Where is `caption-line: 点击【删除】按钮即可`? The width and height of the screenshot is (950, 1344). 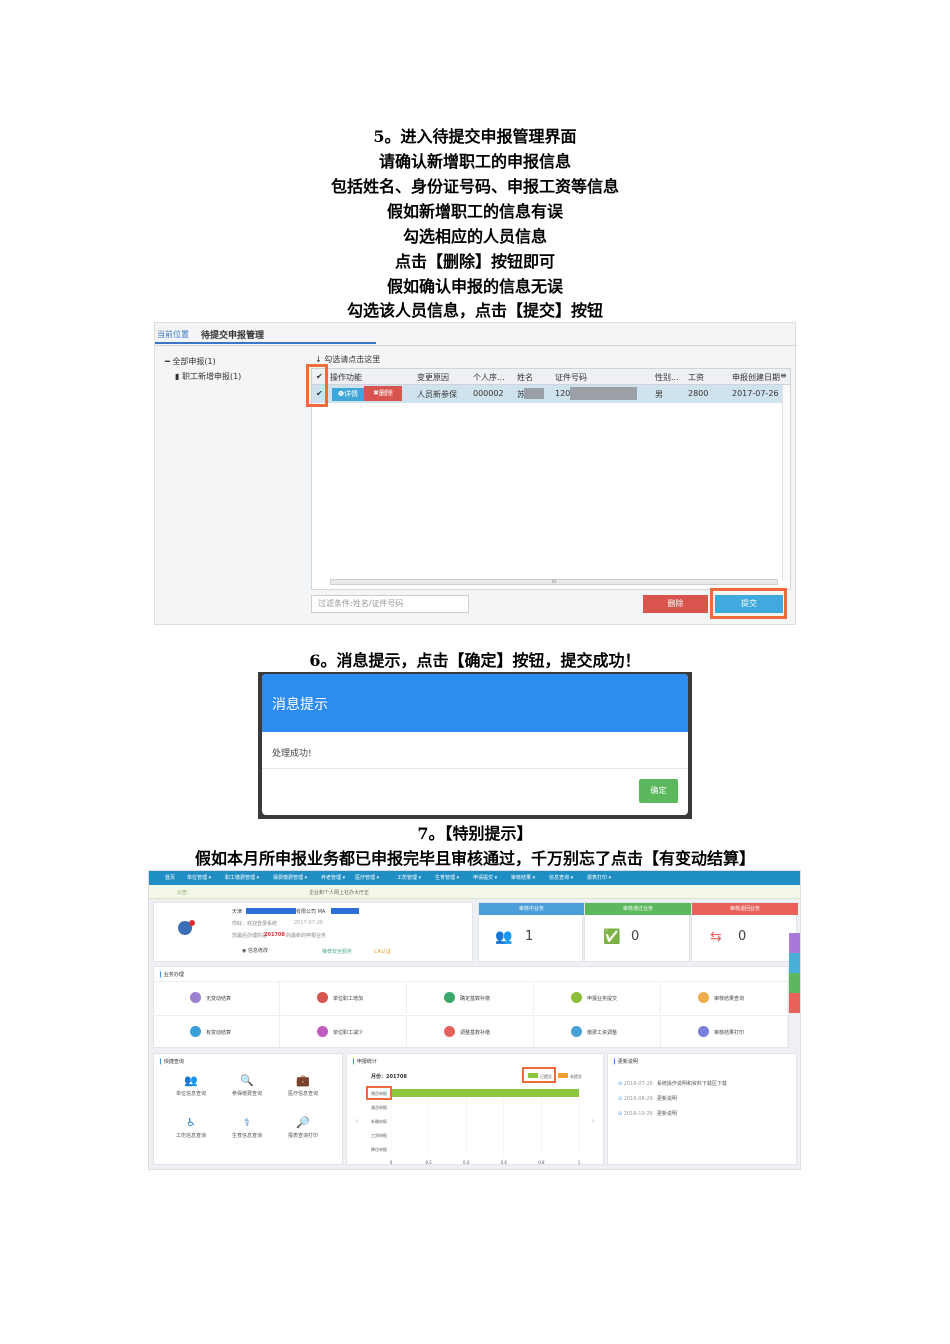
caption-line: 点击【删除】按钮即可 is located at coordinates (474, 261).